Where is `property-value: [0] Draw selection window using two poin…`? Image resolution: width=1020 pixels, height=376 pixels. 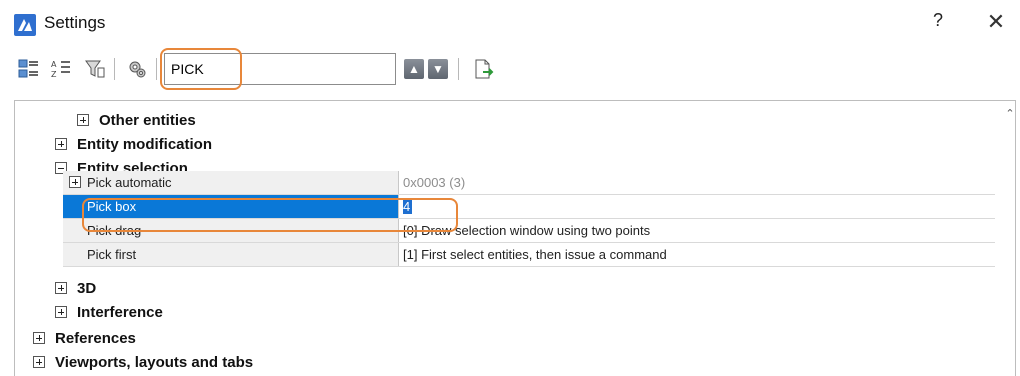 property-value: [0] Draw selection window using two poin… is located at coordinates (527, 230).